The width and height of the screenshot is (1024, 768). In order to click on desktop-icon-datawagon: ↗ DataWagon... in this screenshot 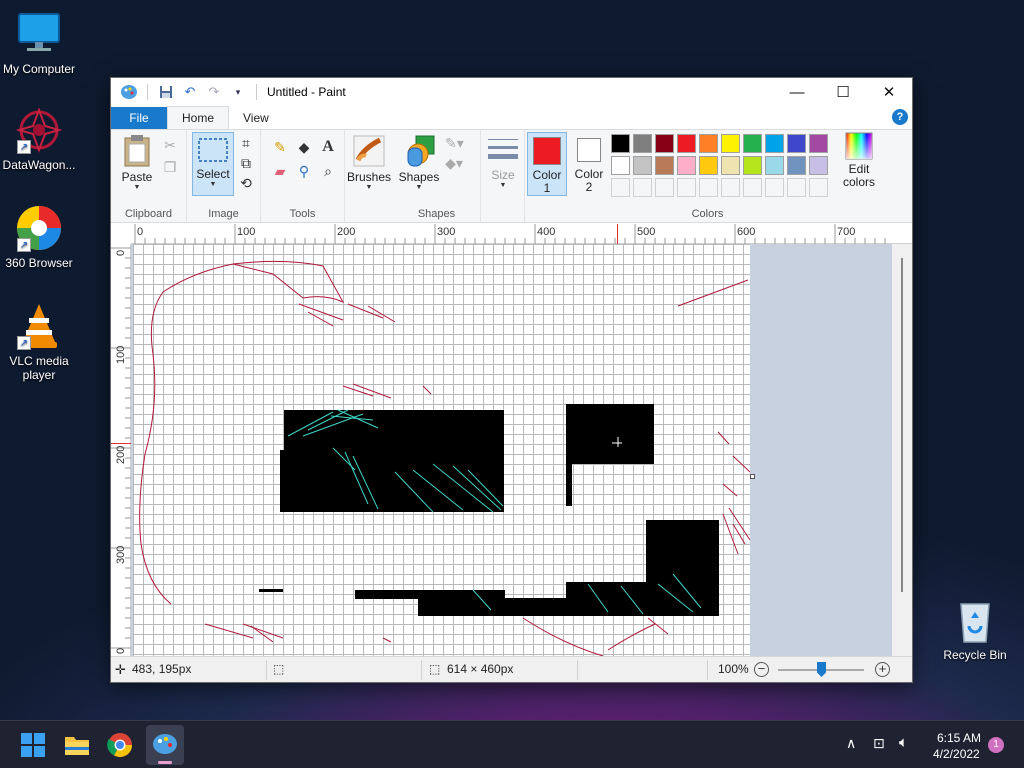, I will do `click(39, 139)`.